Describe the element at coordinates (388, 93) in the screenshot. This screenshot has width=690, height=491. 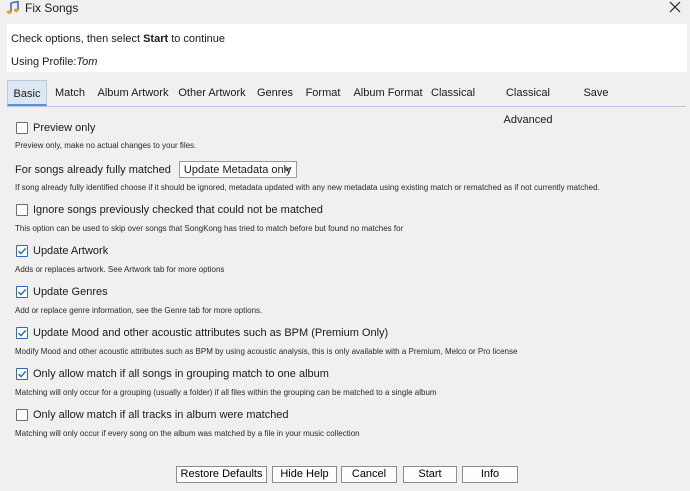
I see `tab-album-format: Album Format` at that location.